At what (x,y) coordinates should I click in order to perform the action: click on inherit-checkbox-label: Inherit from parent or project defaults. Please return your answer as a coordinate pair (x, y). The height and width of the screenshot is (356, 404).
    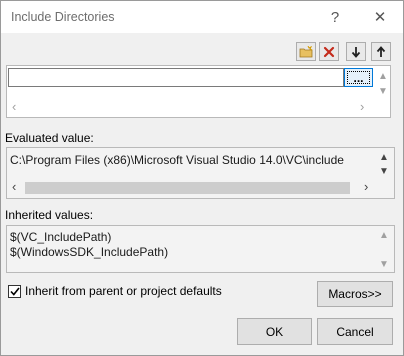
    Looking at the image, I should click on (123, 291).